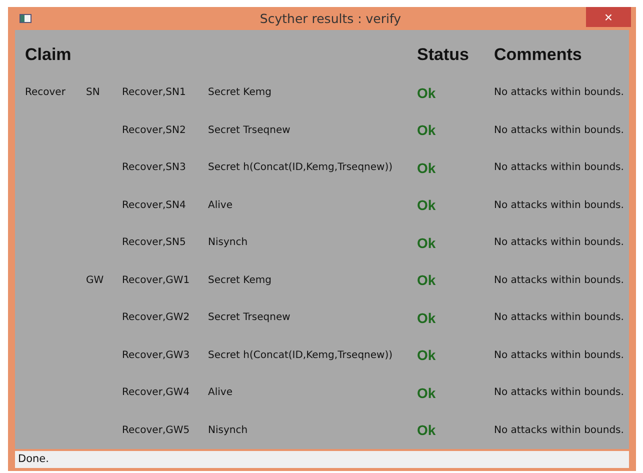 The image size is (643, 473). Describe the element at coordinates (538, 55) in the screenshot. I see `column-header: Comments` at that location.